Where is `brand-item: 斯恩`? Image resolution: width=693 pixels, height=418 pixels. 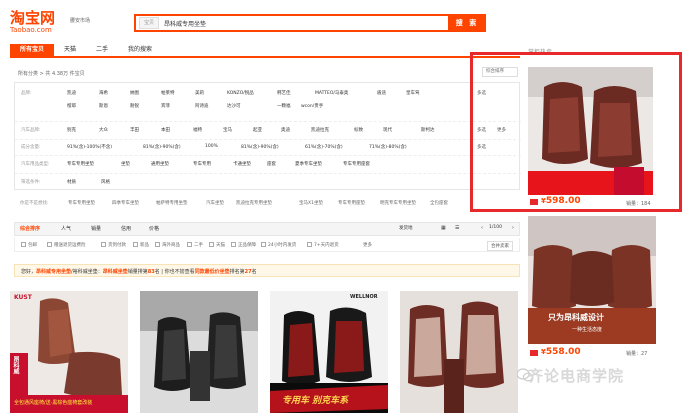
brand-item: 斯恩 is located at coordinates (103, 106).